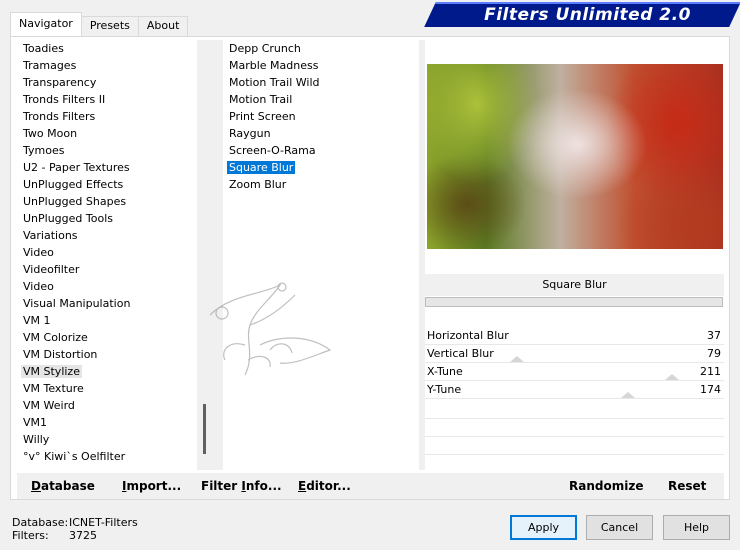 The image size is (740, 550). Describe the element at coordinates (107, 422) in the screenshot. I see `list-item: VM1` at that location.